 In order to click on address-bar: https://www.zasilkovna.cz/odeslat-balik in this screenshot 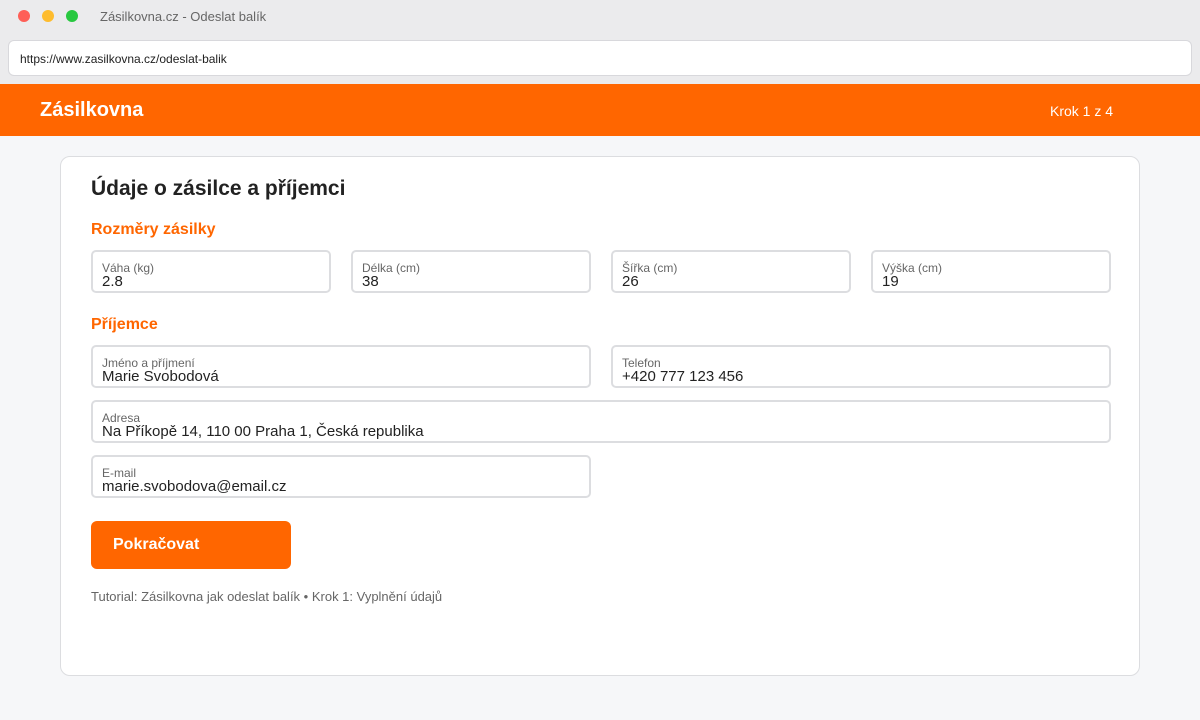, I will do `click(600, 58)`.